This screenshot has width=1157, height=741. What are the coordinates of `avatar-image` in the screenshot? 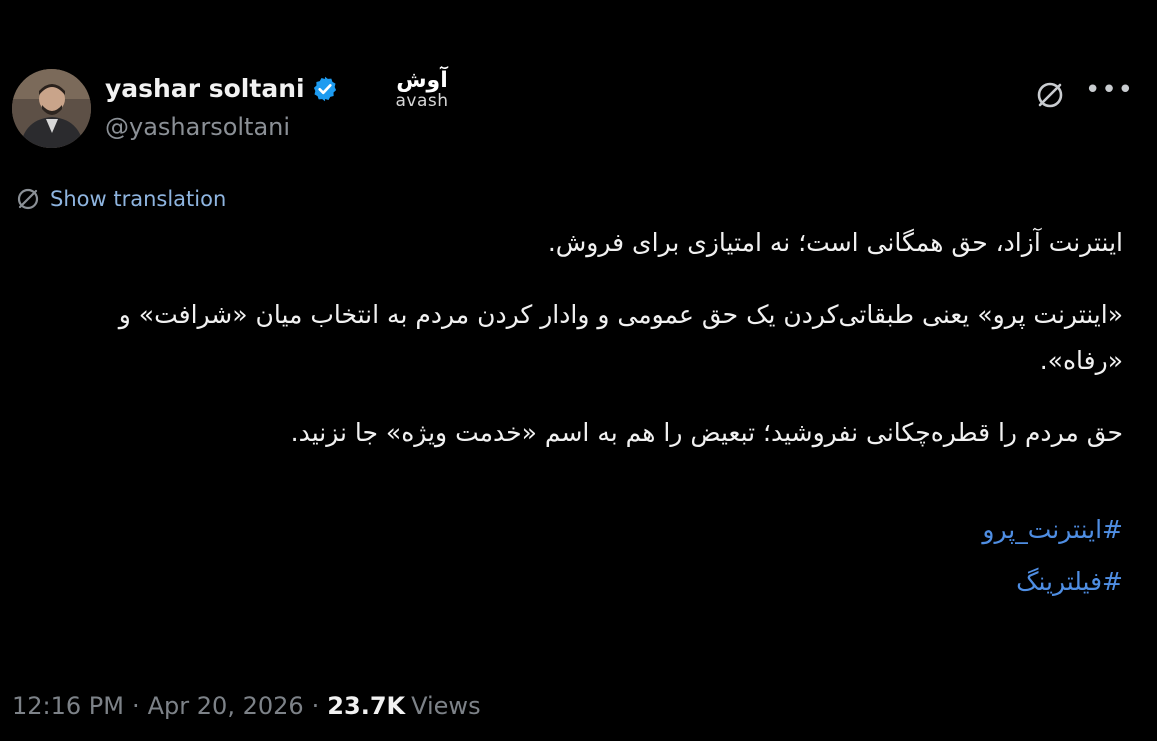 It's located at (51, 108).